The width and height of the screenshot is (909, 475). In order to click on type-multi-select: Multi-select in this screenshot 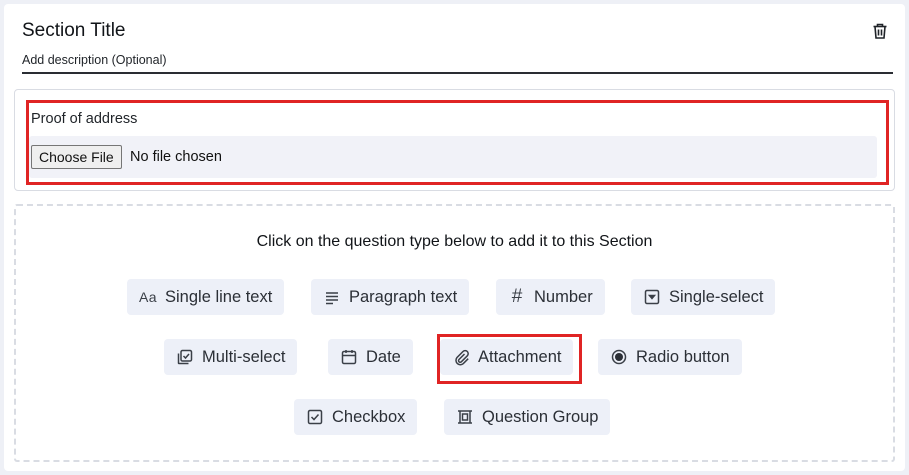, I will do `click(231, 357)`.